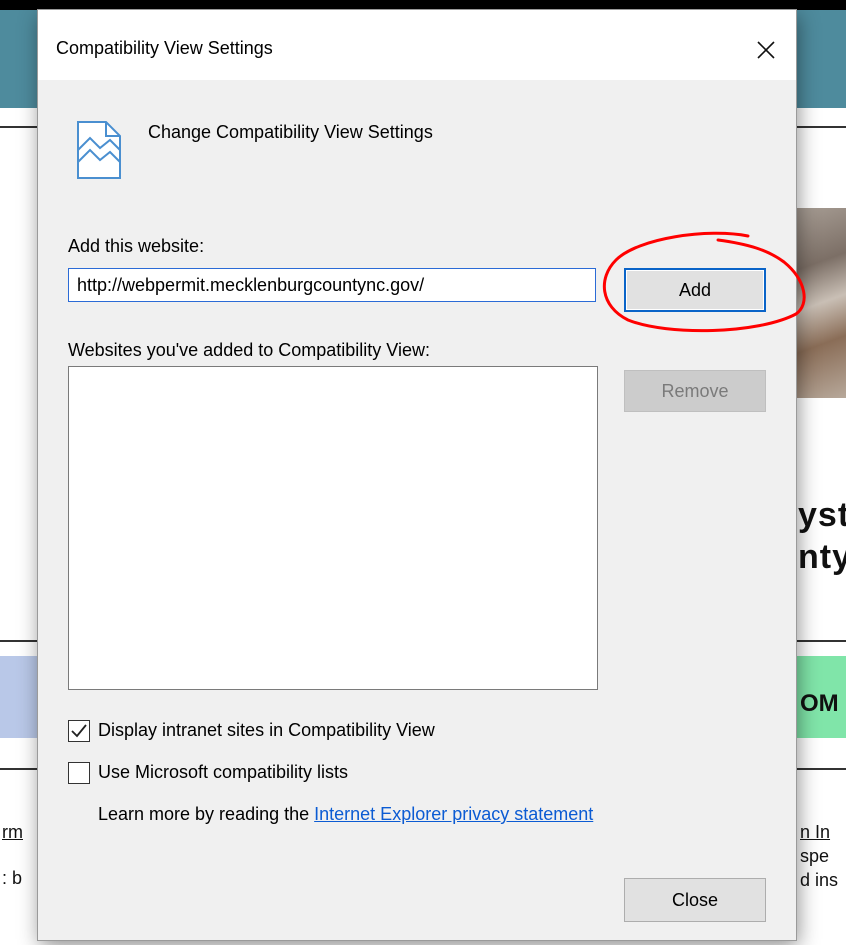  Describe the element at coordinates (822, 515) in the screenshot. I see `page-heading-fragment-1: yst` at that location.